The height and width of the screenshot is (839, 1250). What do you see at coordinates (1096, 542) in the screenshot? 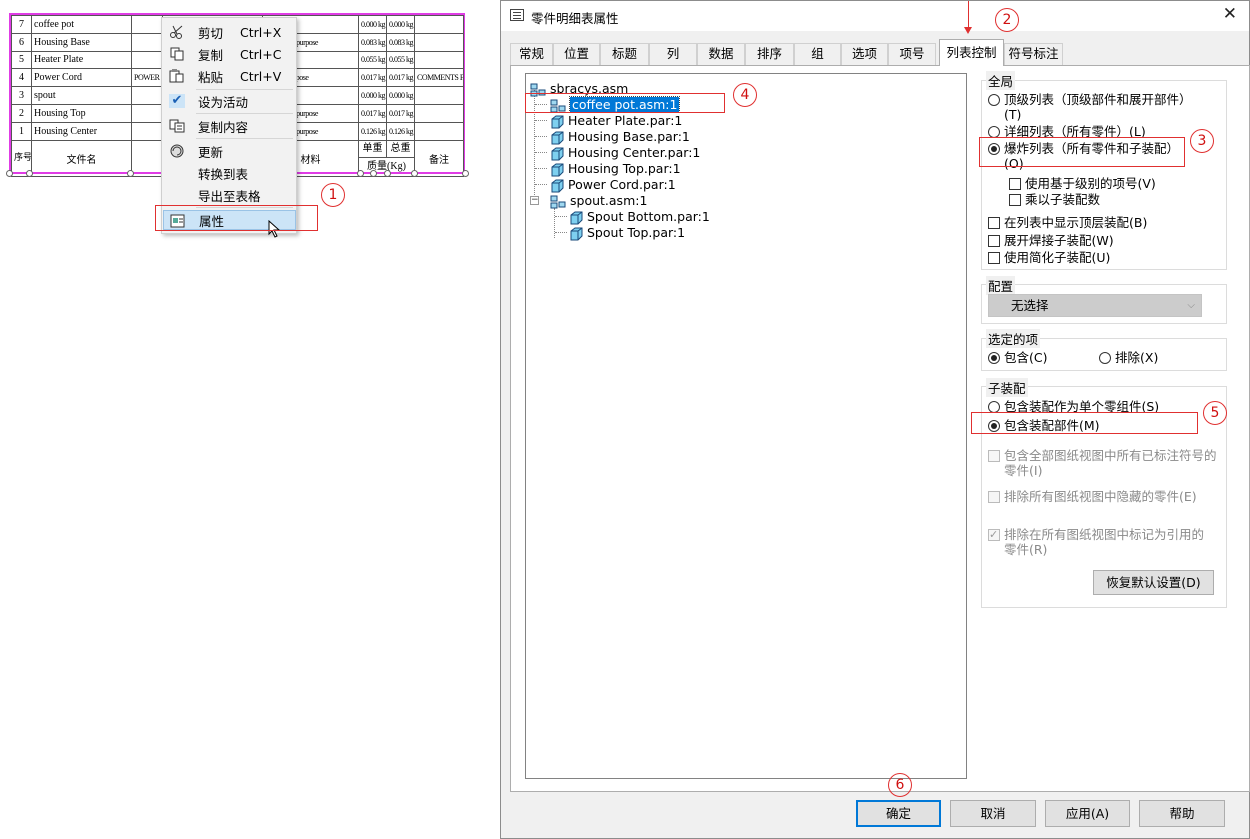
I see `check-exclude-reference: 排除在所有图纸视图中标记为引用的零件(R)` at bounding box center [1096, 542].